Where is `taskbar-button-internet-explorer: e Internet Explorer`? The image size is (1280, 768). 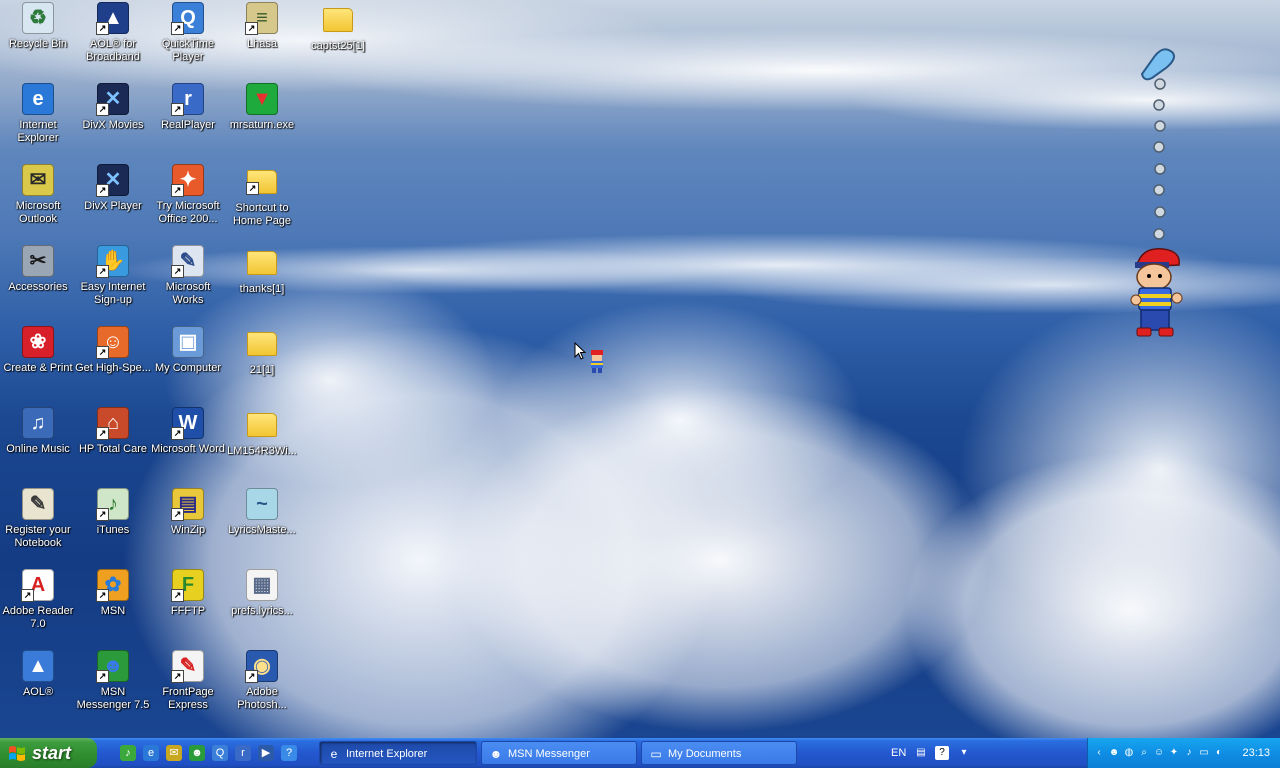
taskbar-button-internet-explorer: e Internet Explorer is located at coordinates (398, 753).